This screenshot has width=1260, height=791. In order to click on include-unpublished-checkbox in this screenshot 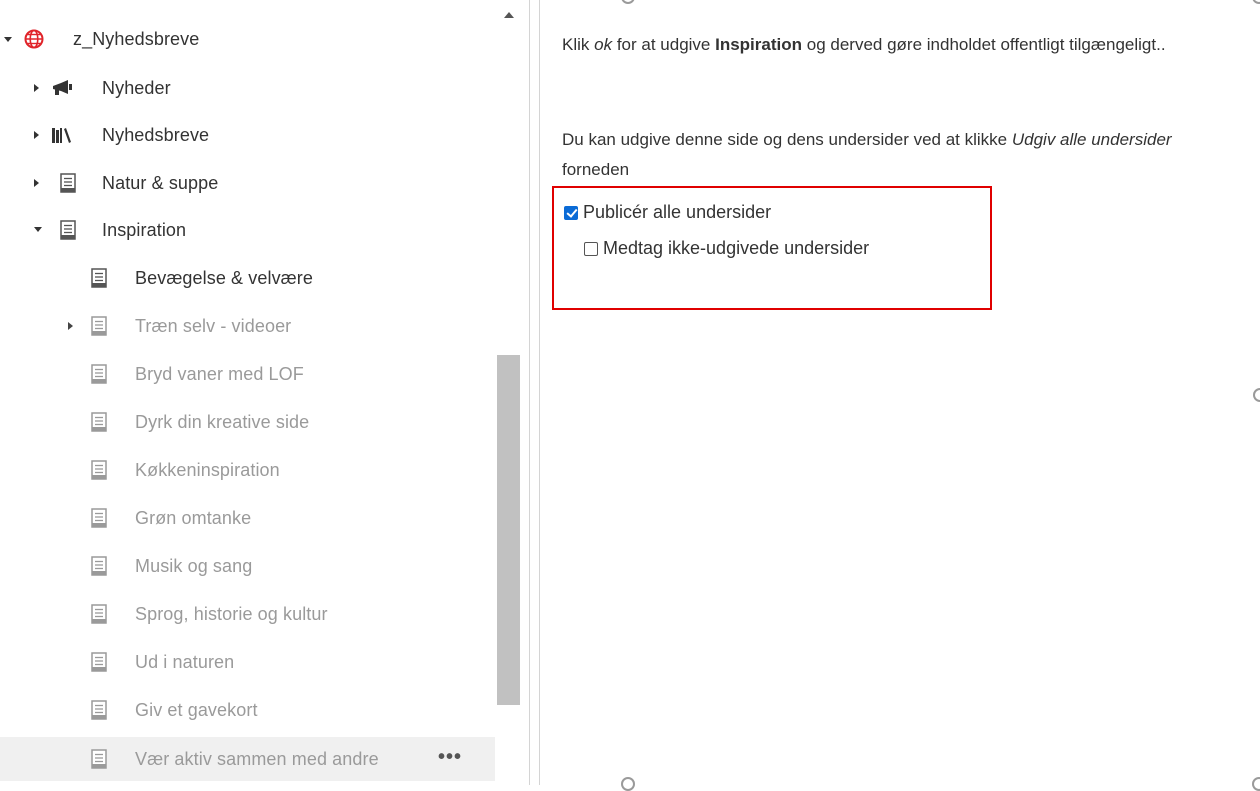, I will do `click(591, 248)`.